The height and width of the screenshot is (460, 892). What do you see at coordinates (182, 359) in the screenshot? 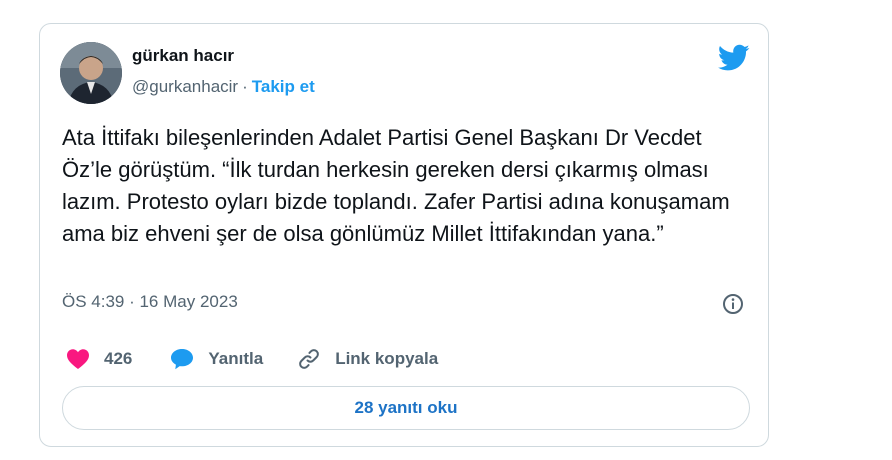
I see `speech-bubble-icon` at bounding box center [182, 359].